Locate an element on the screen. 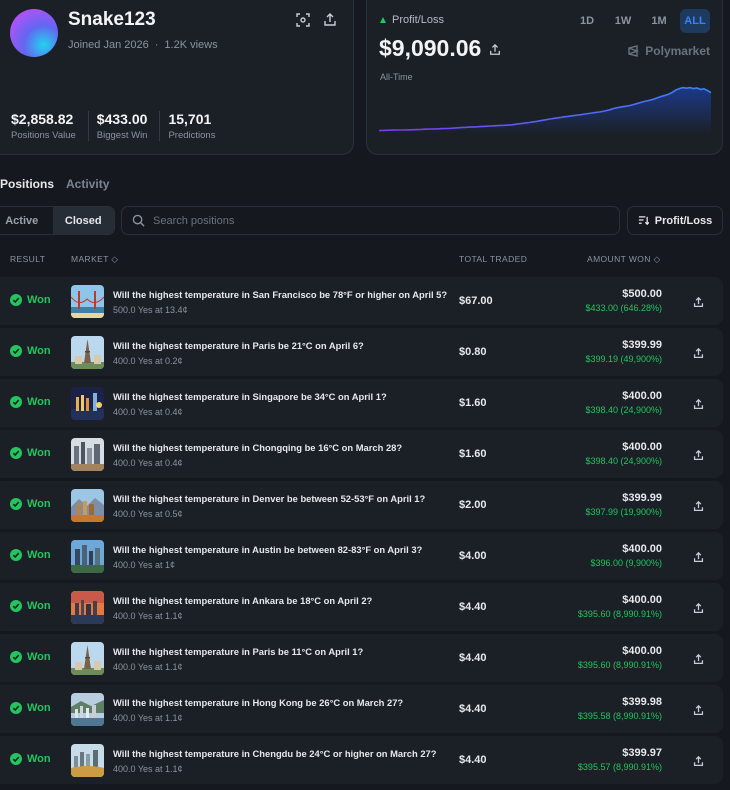 This screenshot has height=790, width=730. won-profit: $395.60 (8,990.91%) is located at coordinates (619, 665).